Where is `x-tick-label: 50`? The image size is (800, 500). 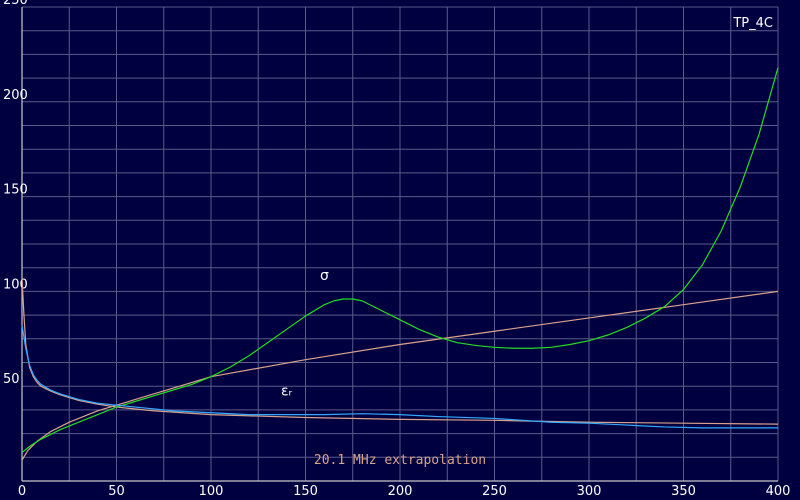
x-tick-label: 50 is located at coordinates (116, 491).